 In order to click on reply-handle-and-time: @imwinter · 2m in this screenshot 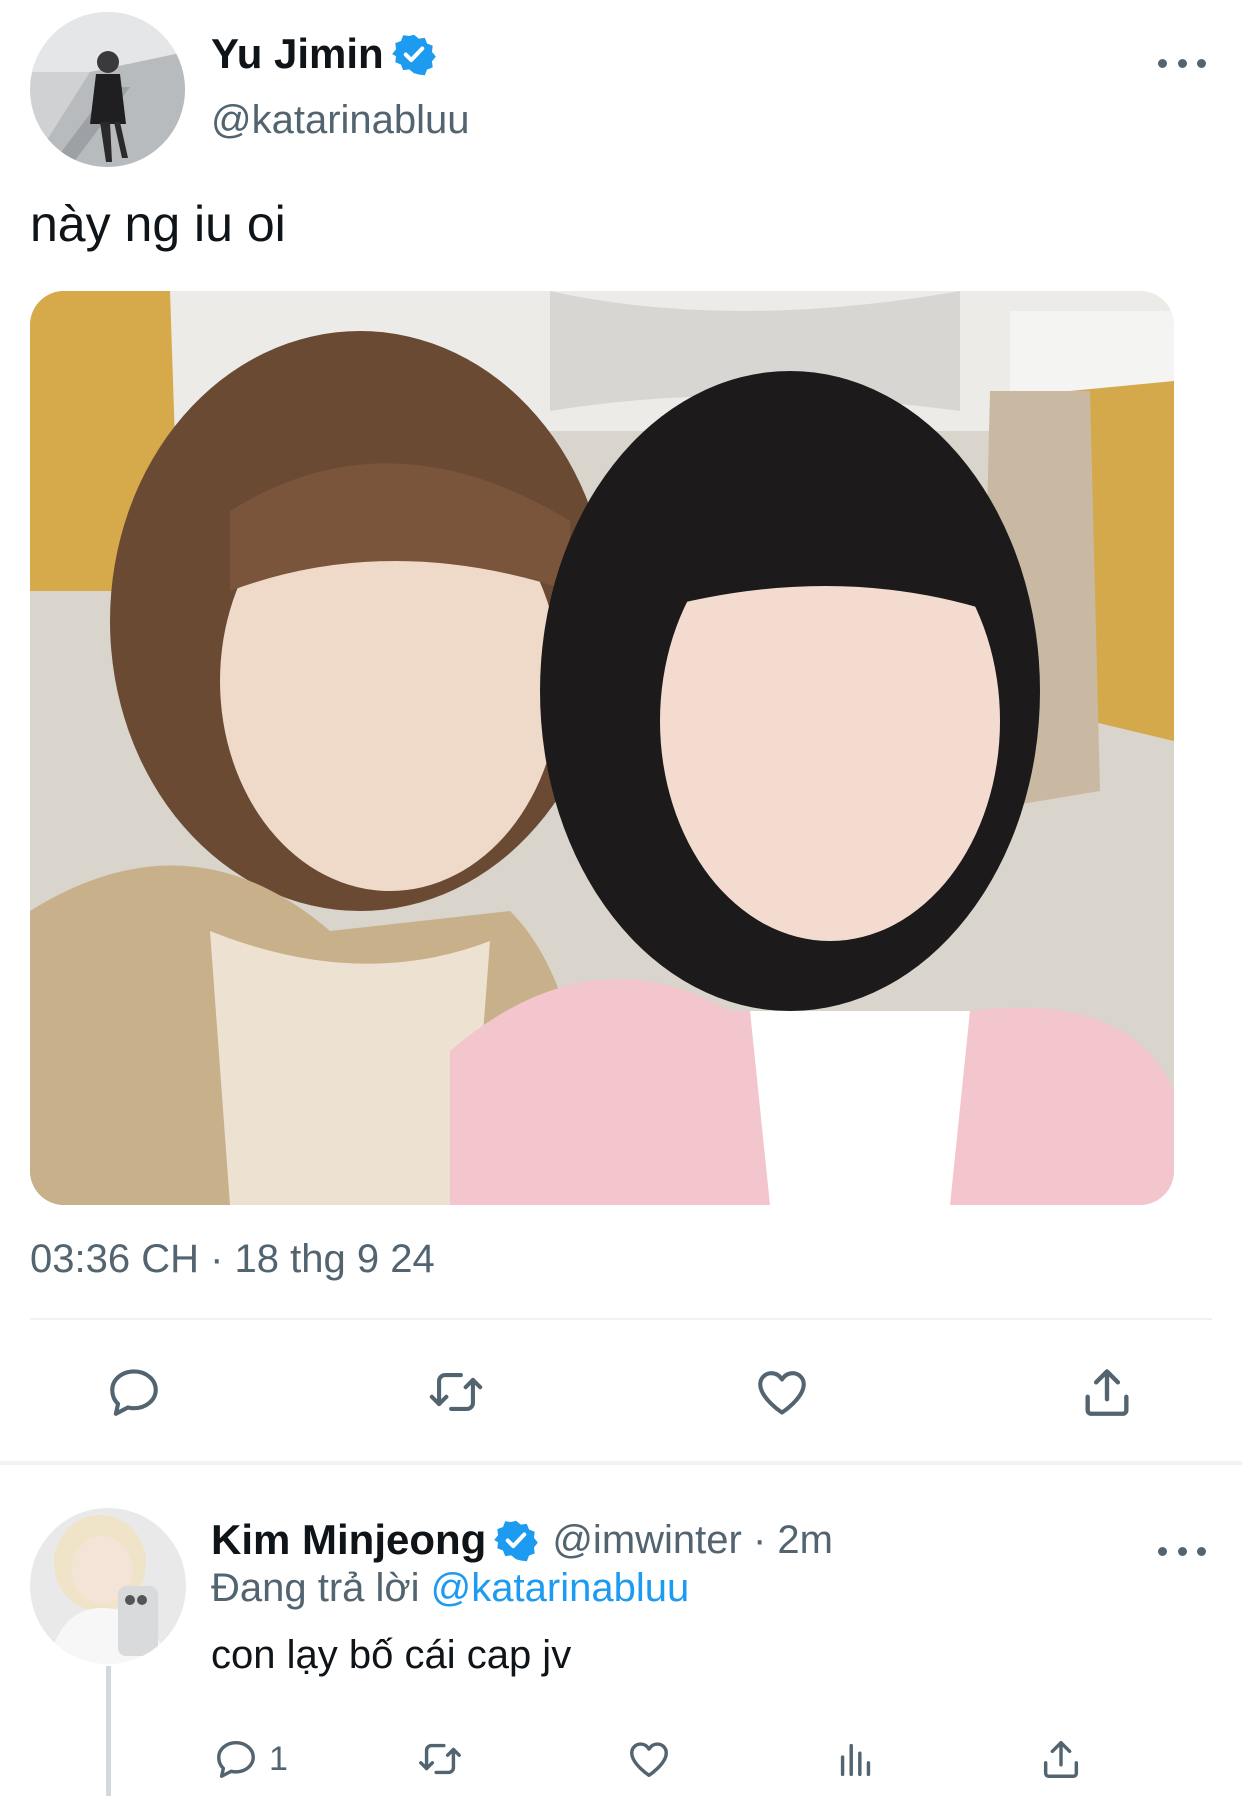, I will do `click(692, 1540)`.